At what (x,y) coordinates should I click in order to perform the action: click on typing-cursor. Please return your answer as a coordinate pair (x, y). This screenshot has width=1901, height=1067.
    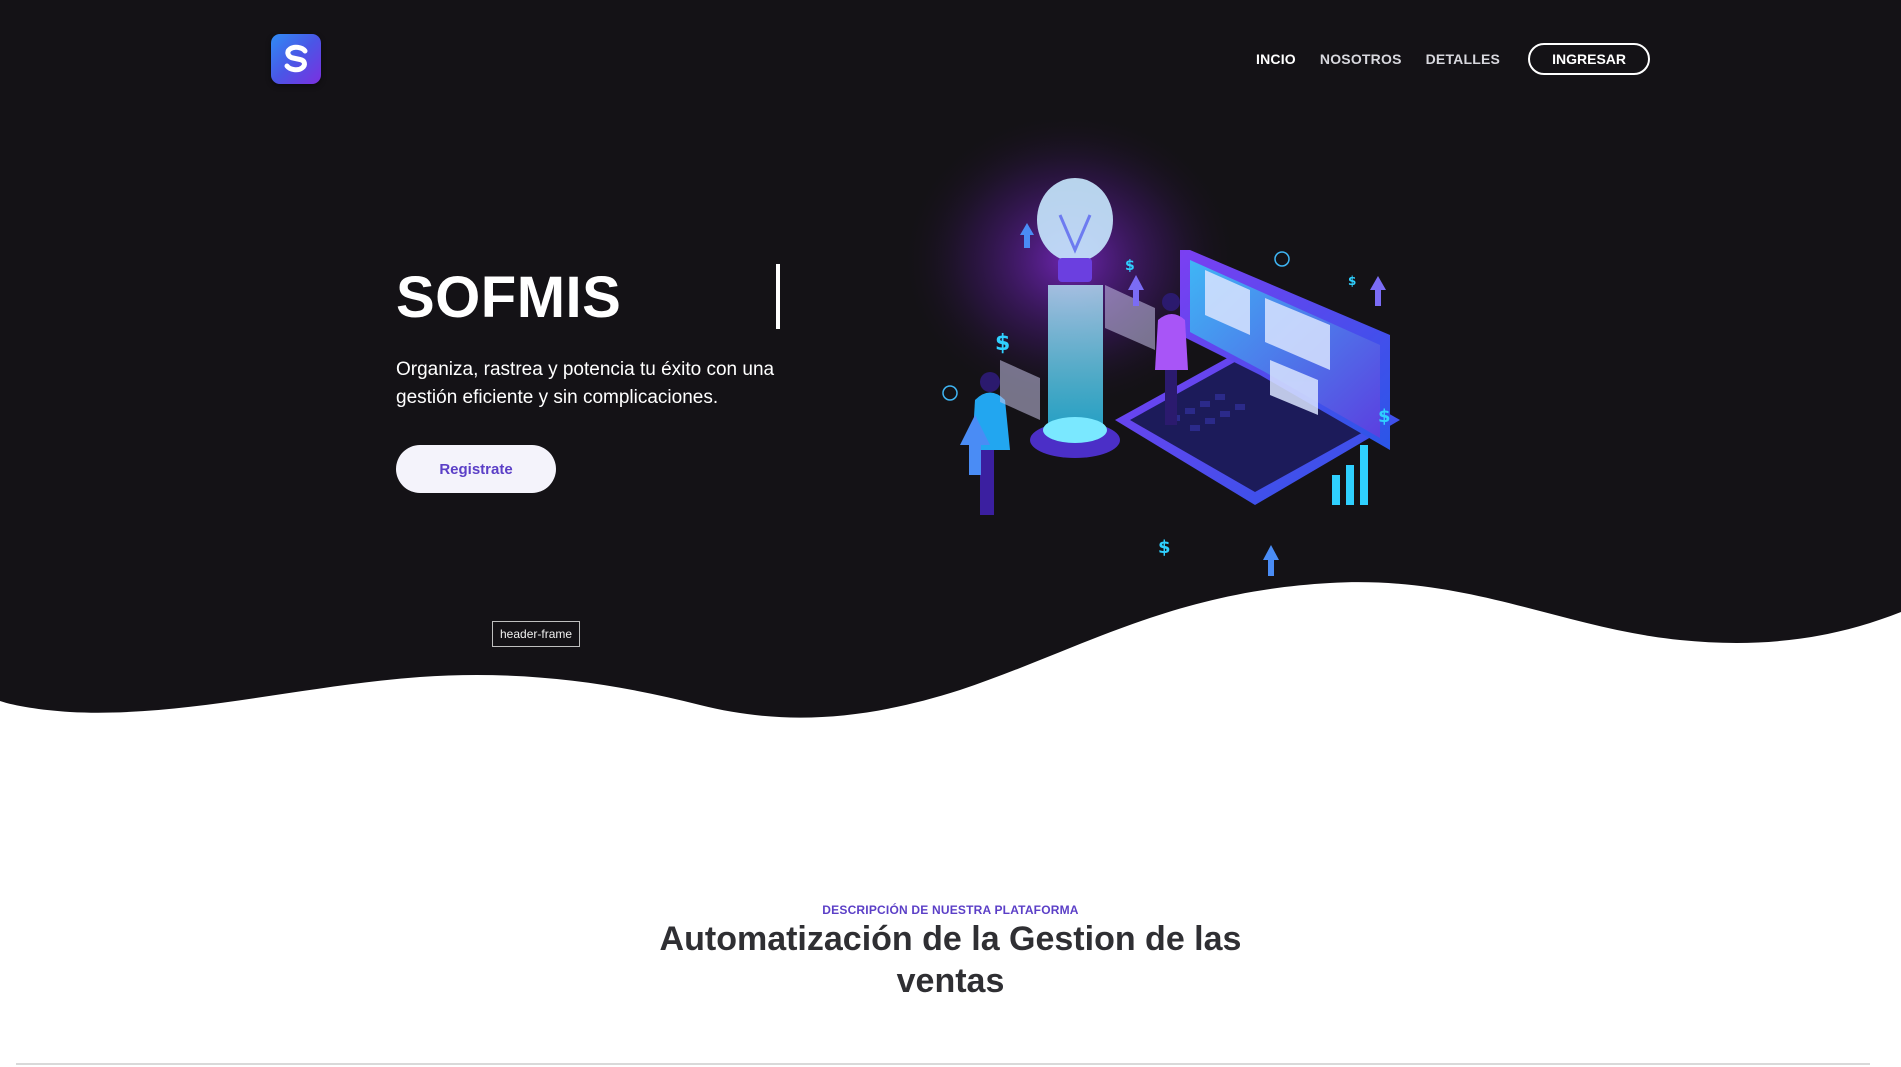
    Looking at the image, I should click on (778, 296).